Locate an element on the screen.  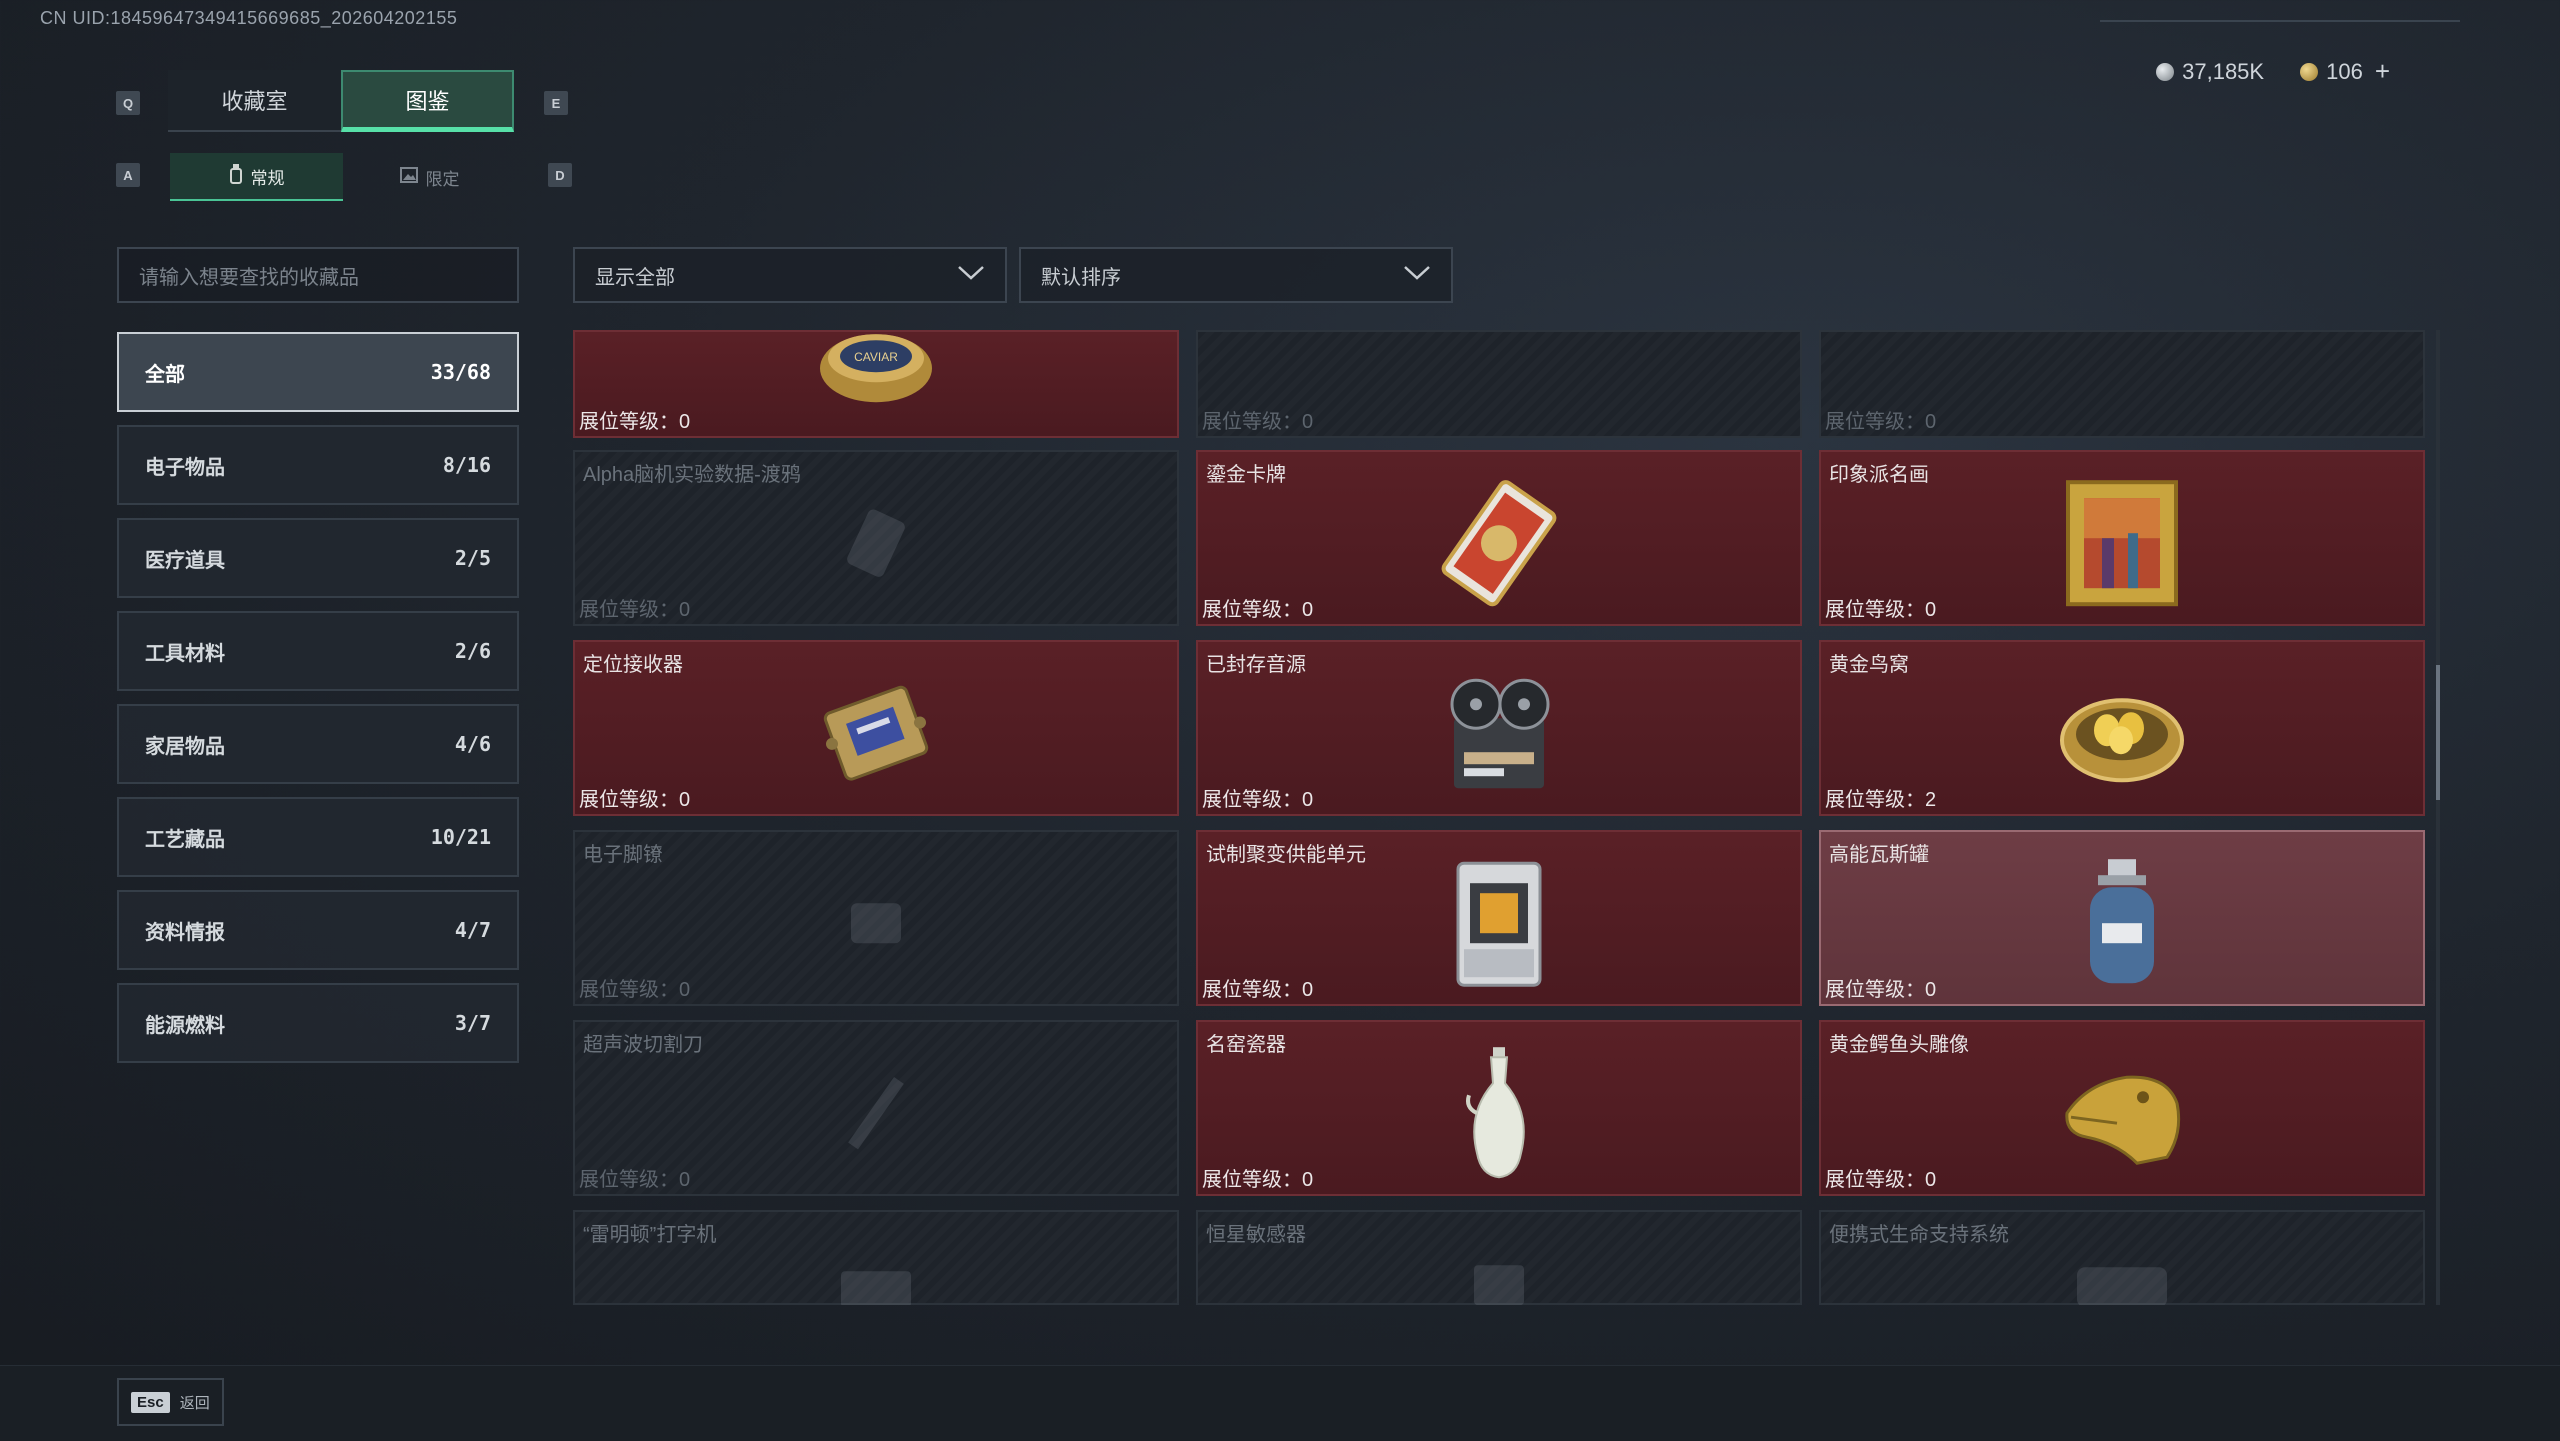
category-crafts: 工艺藏品 10/21 is located at coordinates (318, 837).